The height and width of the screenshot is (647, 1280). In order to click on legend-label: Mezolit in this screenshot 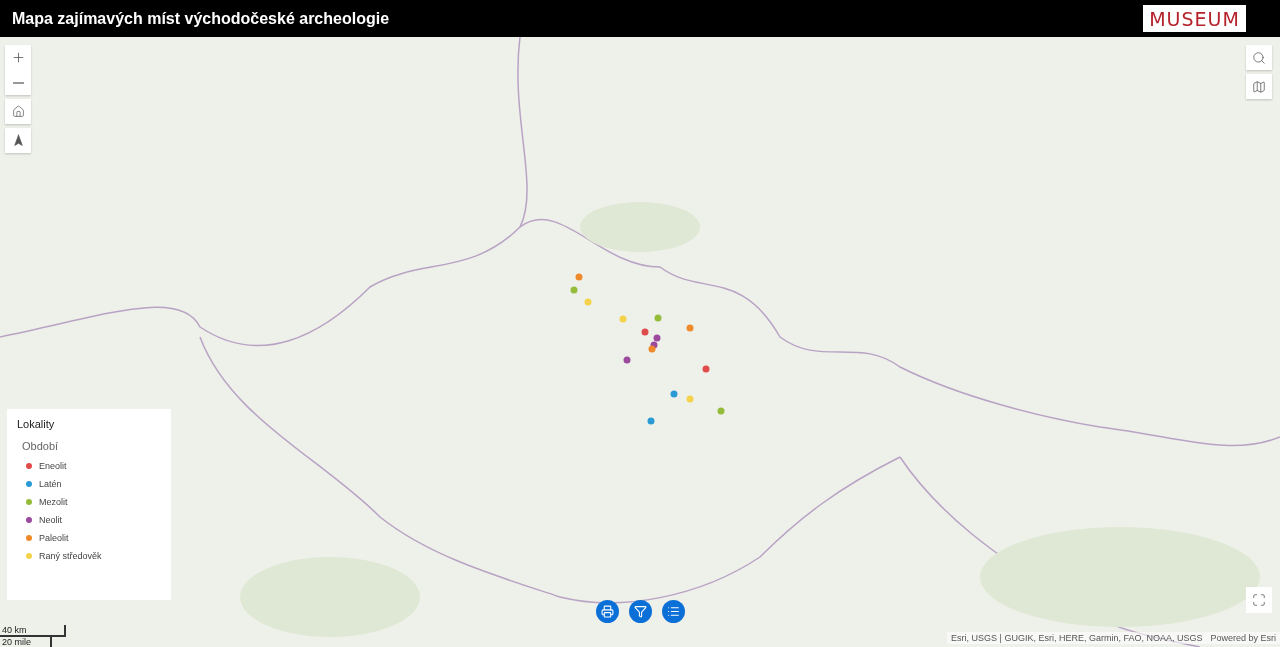, I will do `click(53, 501)`.